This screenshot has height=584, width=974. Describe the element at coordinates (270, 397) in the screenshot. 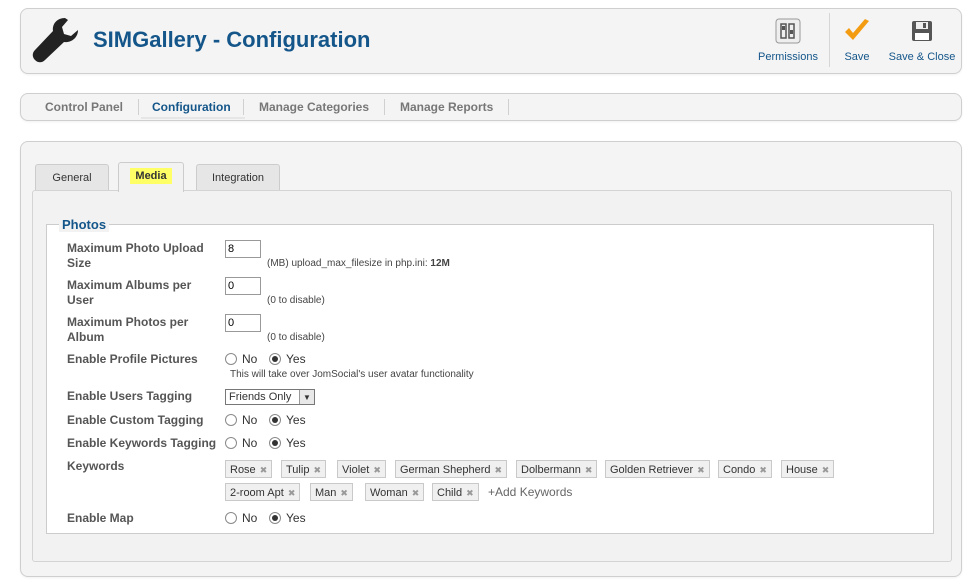

I see `users-tagging-select: Friends Only ▼` at that location.